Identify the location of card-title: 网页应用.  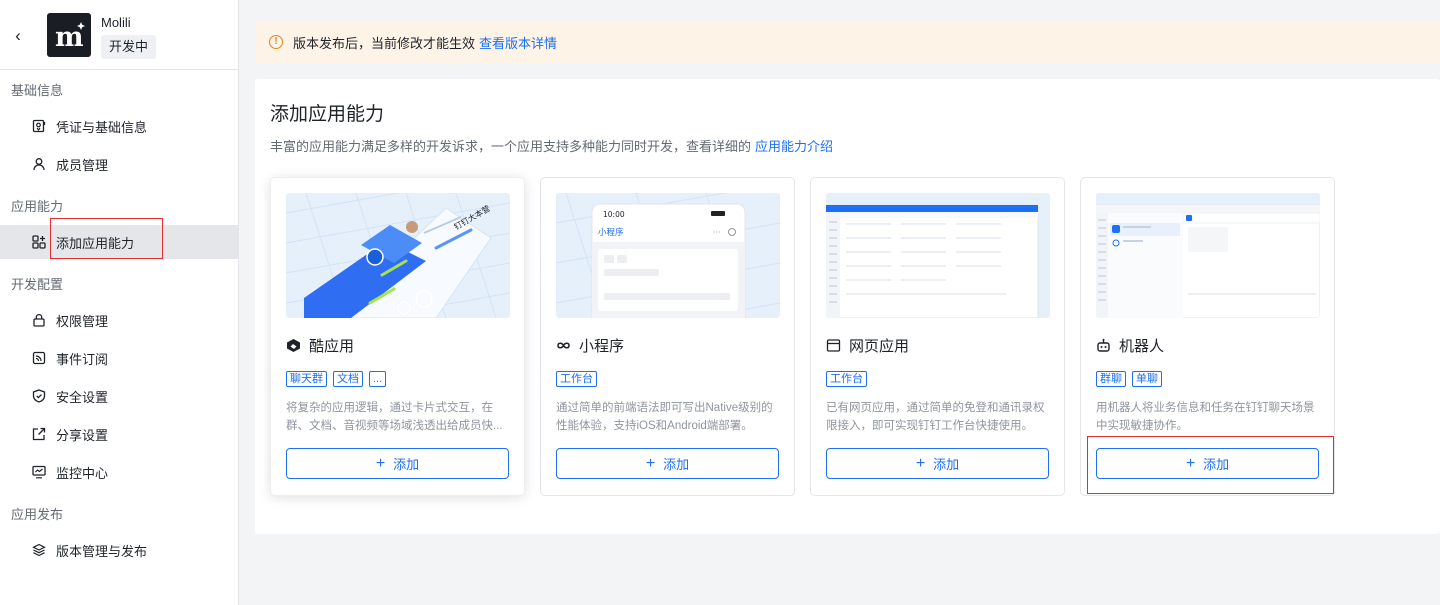
(867, 345).